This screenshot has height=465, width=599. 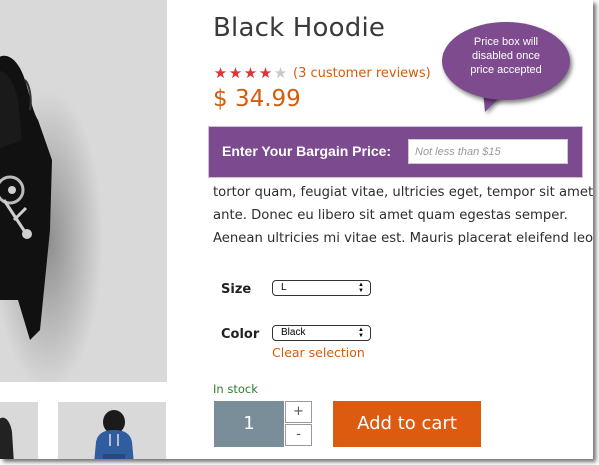 I want to click on size-select: L ▲ ▼, so click(x=321, y=288).